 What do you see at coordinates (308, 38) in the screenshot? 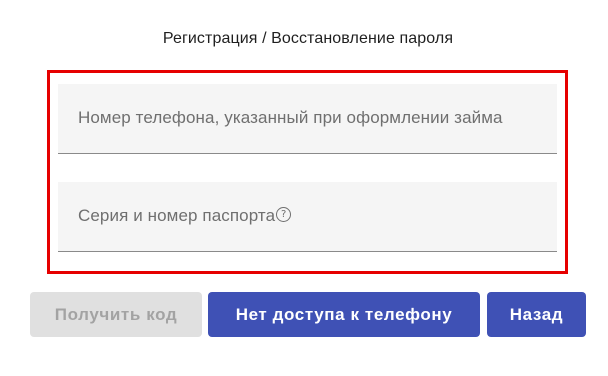
I see `page-title: Регистрация / Восстановление пароля` at bounding box center [308, 38].